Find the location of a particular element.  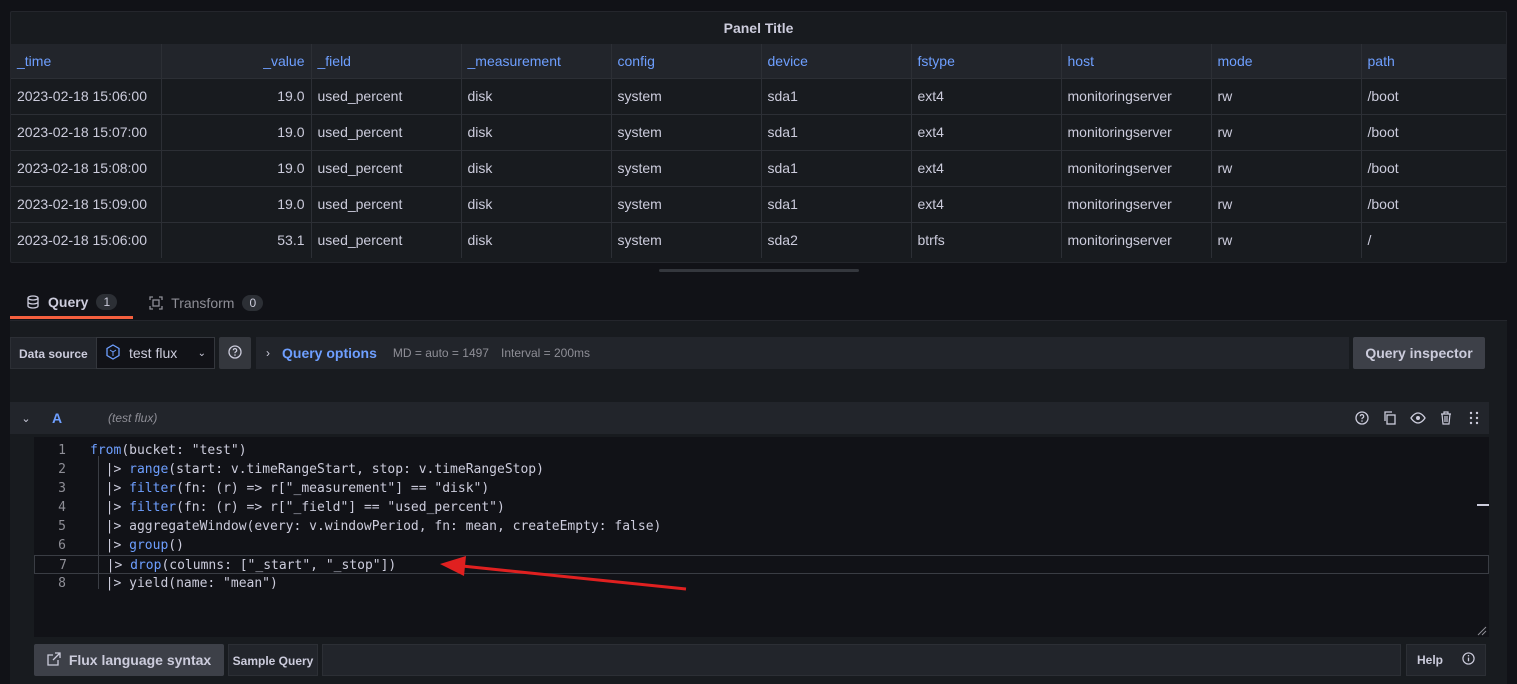

help-button: Help is located at coordinates (1446, 660).